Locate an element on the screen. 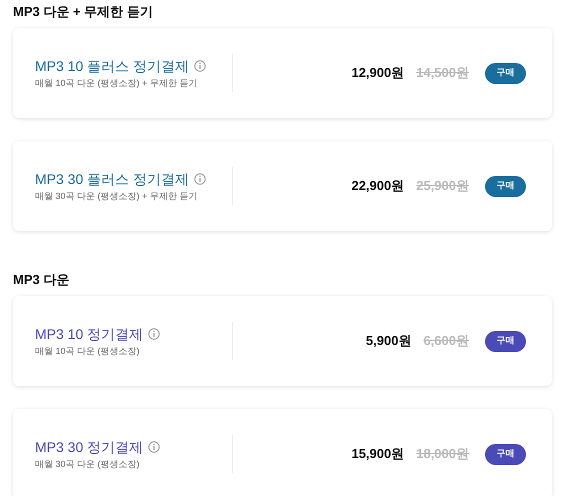 The width and height of the screenshot is (565, 496). original-price: 18,000원 is located at coordinates (442, 454).